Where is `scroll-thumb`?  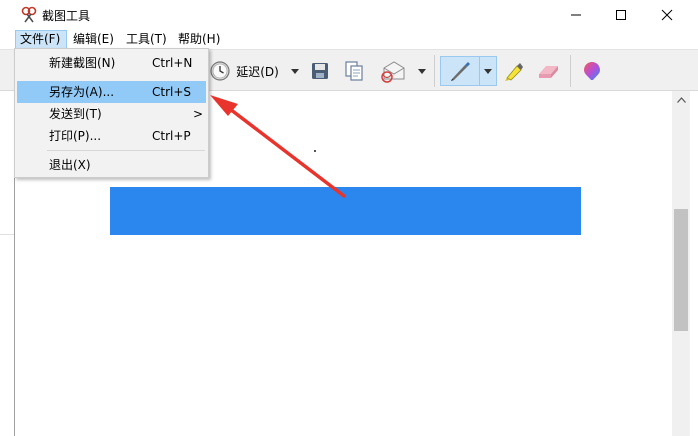
scroll-thumb is located at coordinates (681, 270).